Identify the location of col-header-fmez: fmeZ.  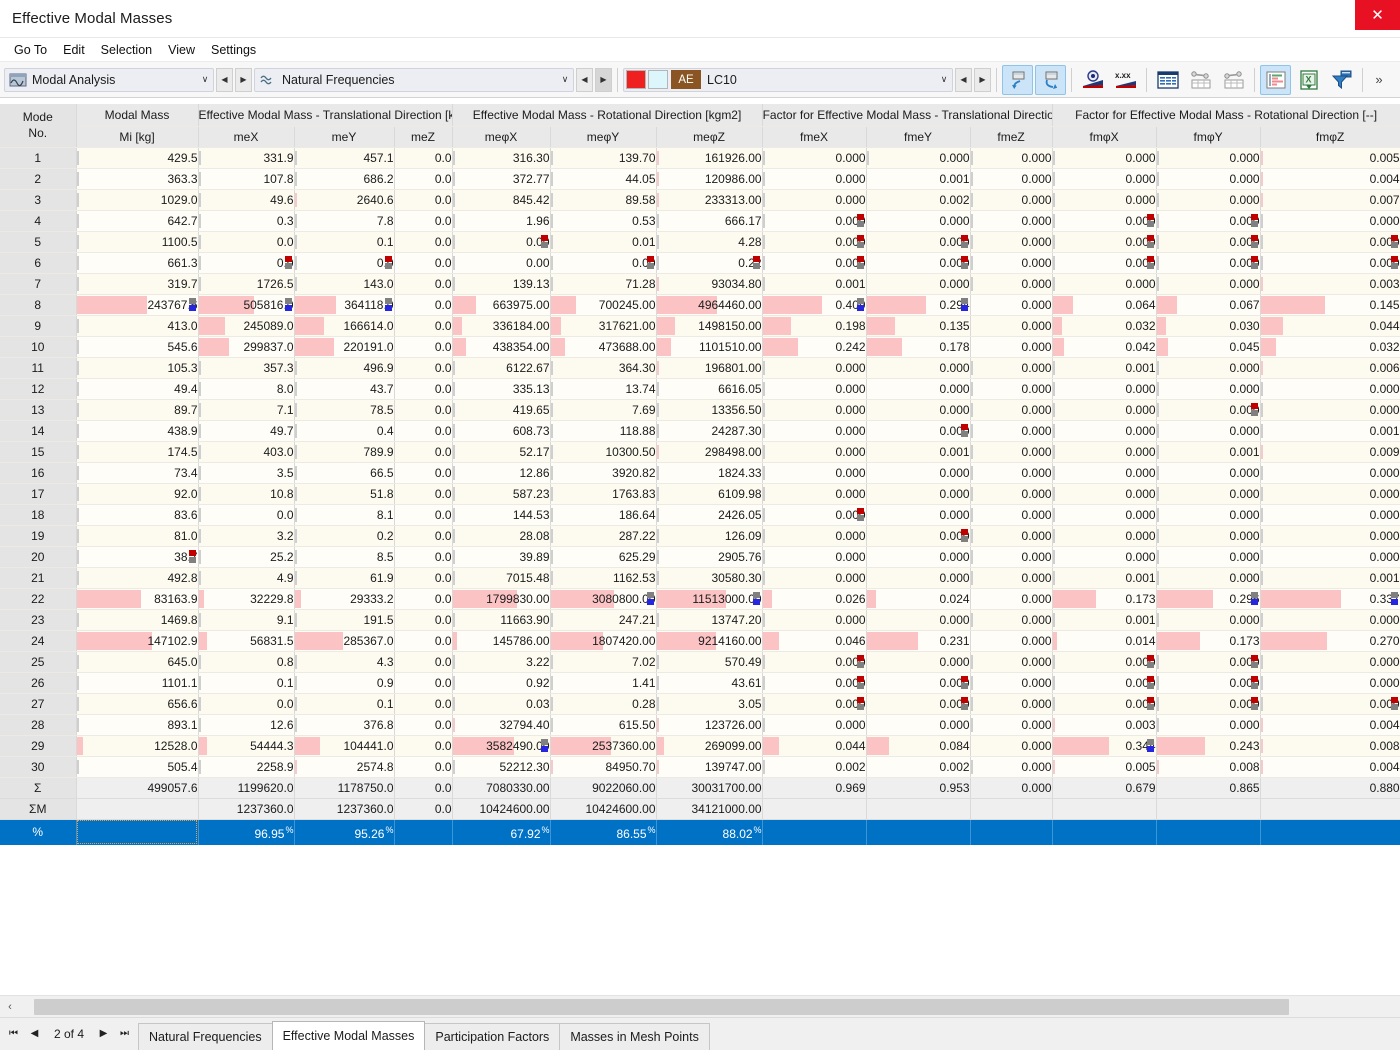
(1011, 137).